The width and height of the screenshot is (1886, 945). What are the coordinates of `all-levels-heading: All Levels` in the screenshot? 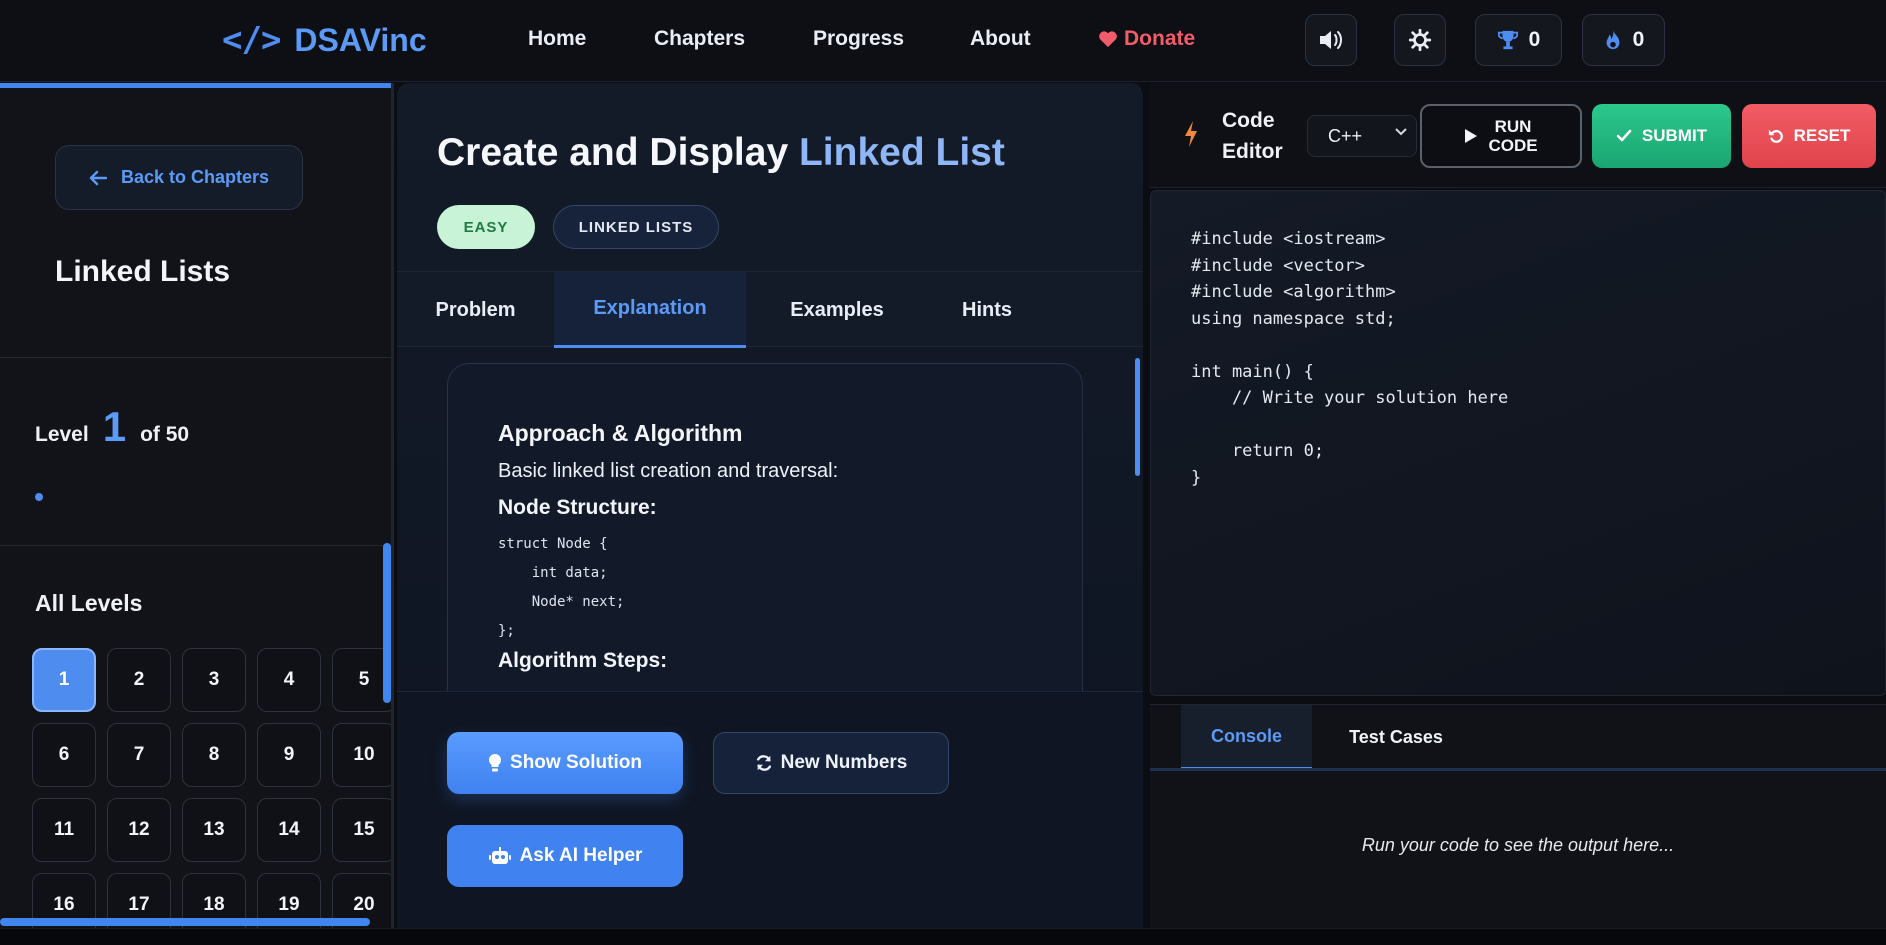 It's located at (89, 603).